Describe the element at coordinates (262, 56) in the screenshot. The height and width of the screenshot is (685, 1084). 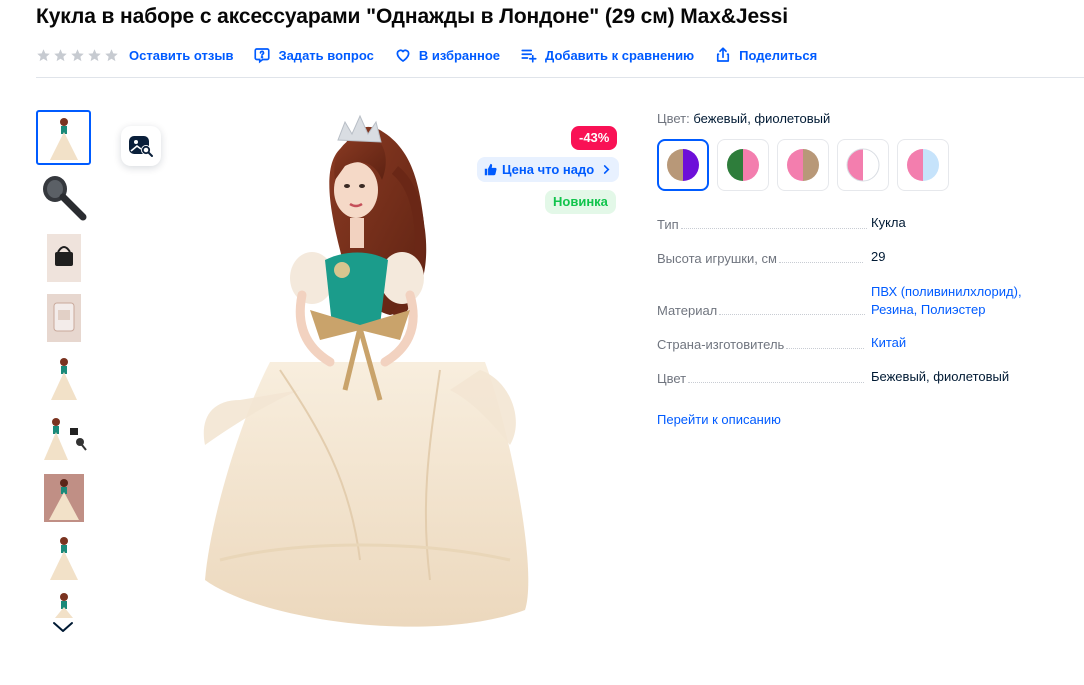
I see `question-bubble-icon` at that location.